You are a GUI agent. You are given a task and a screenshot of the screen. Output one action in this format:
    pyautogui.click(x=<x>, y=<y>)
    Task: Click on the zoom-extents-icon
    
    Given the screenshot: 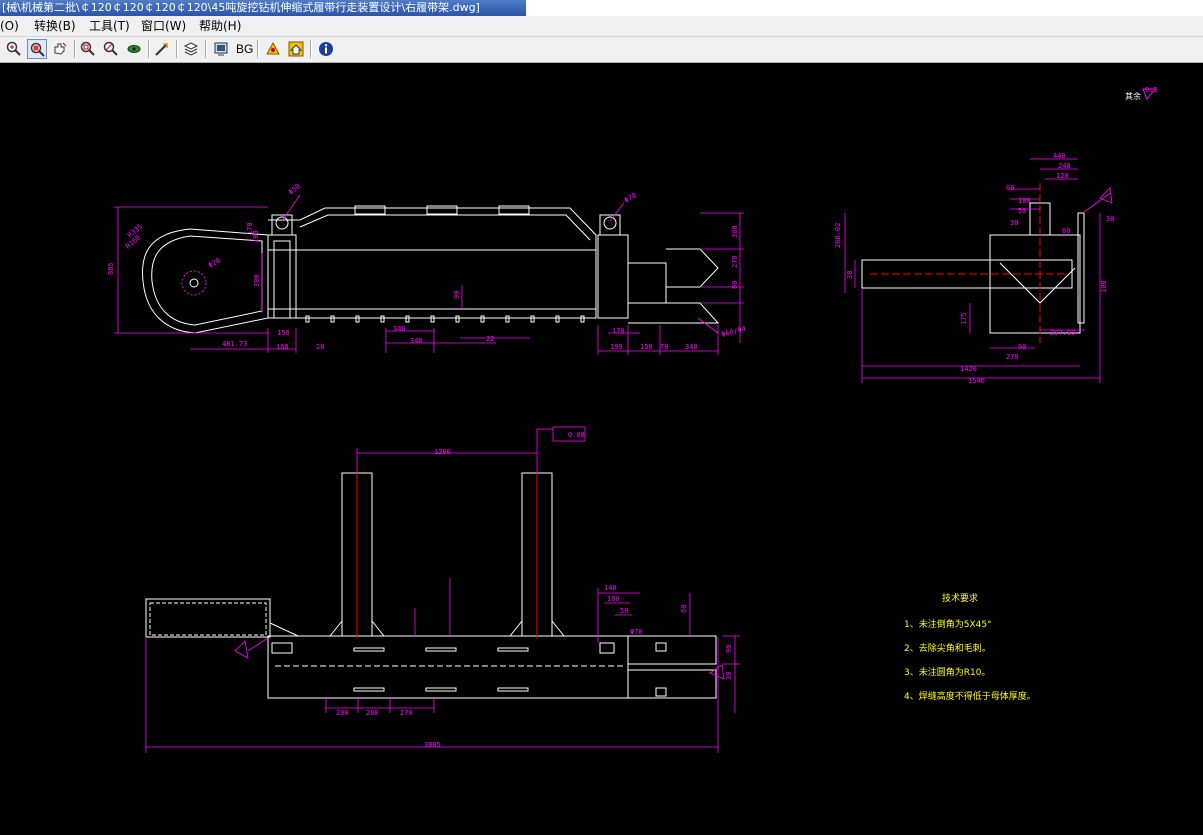 What is the action you would take?
    pyautogui.click(x=87, y=48)
    